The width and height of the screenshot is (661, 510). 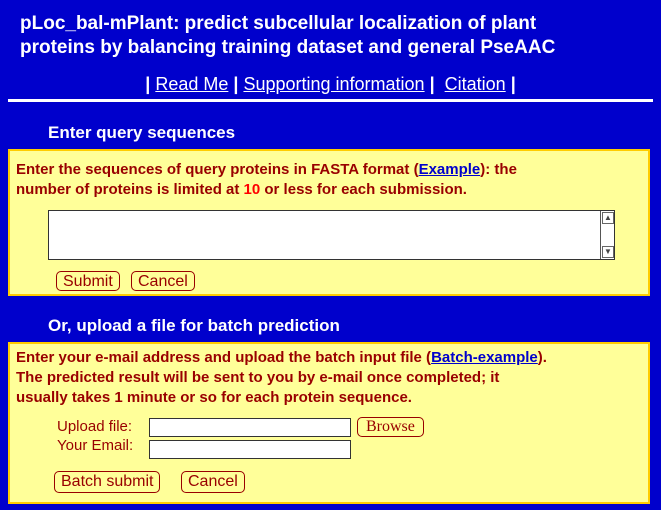 I want to click on example-link: Example, so click(x=450, y=169).